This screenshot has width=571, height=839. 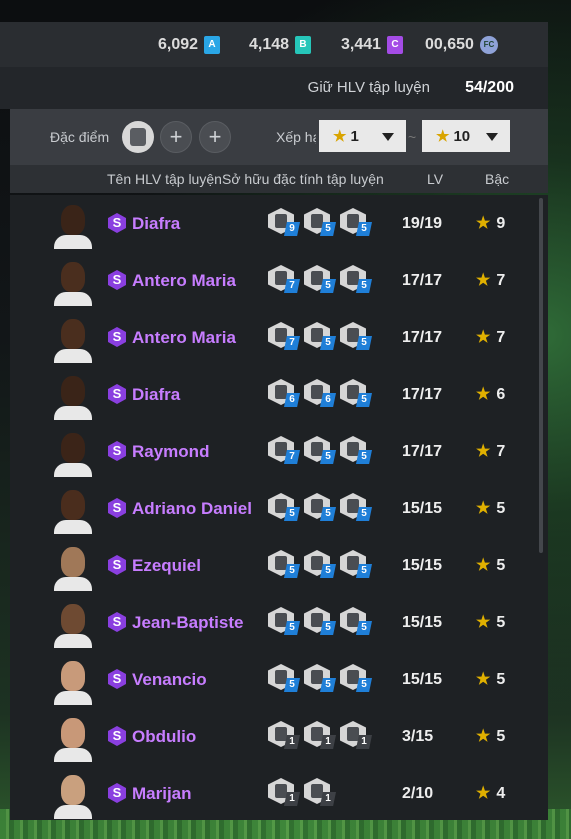 What do you see at coordinates (184, 280) in the screenshot?
I see `coach-name: Antero Maria` at bounding box center [184, 280].